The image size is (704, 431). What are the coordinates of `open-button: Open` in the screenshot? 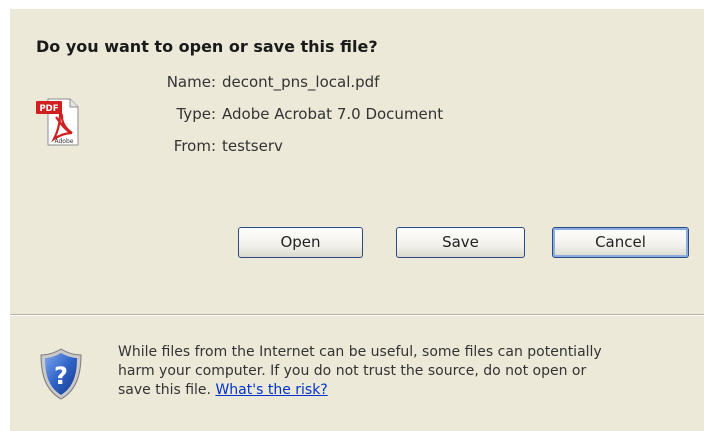 It's located at (300, 242).